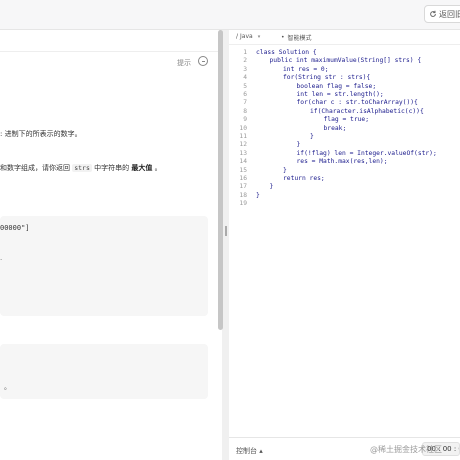 The height and width of the screenshot is (460, 460). What do you see at coordinates (237, 36) in the screenshot?
I see `language-icon: /` at bounding box center [237, 36].